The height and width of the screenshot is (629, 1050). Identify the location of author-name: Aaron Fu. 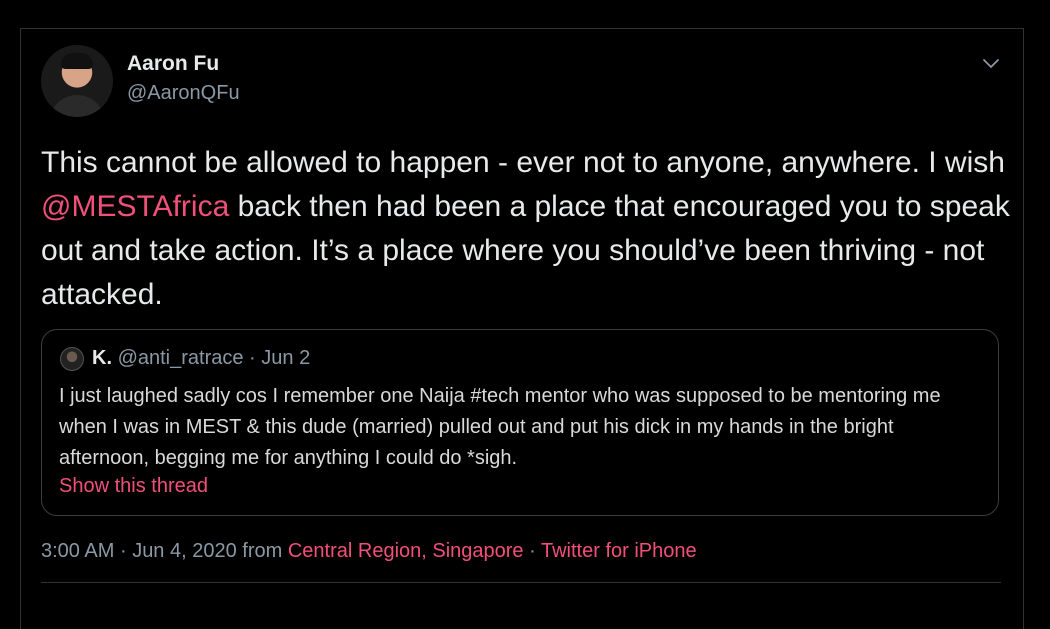
(173, 64).